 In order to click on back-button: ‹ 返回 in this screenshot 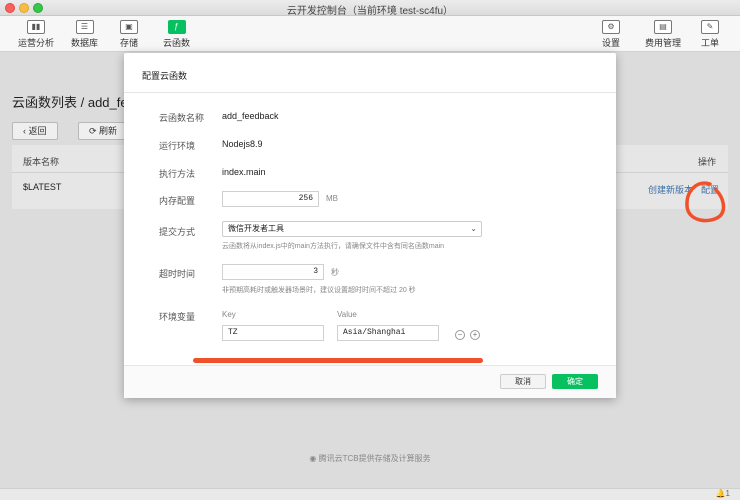, I will do `click(35, 131)`.